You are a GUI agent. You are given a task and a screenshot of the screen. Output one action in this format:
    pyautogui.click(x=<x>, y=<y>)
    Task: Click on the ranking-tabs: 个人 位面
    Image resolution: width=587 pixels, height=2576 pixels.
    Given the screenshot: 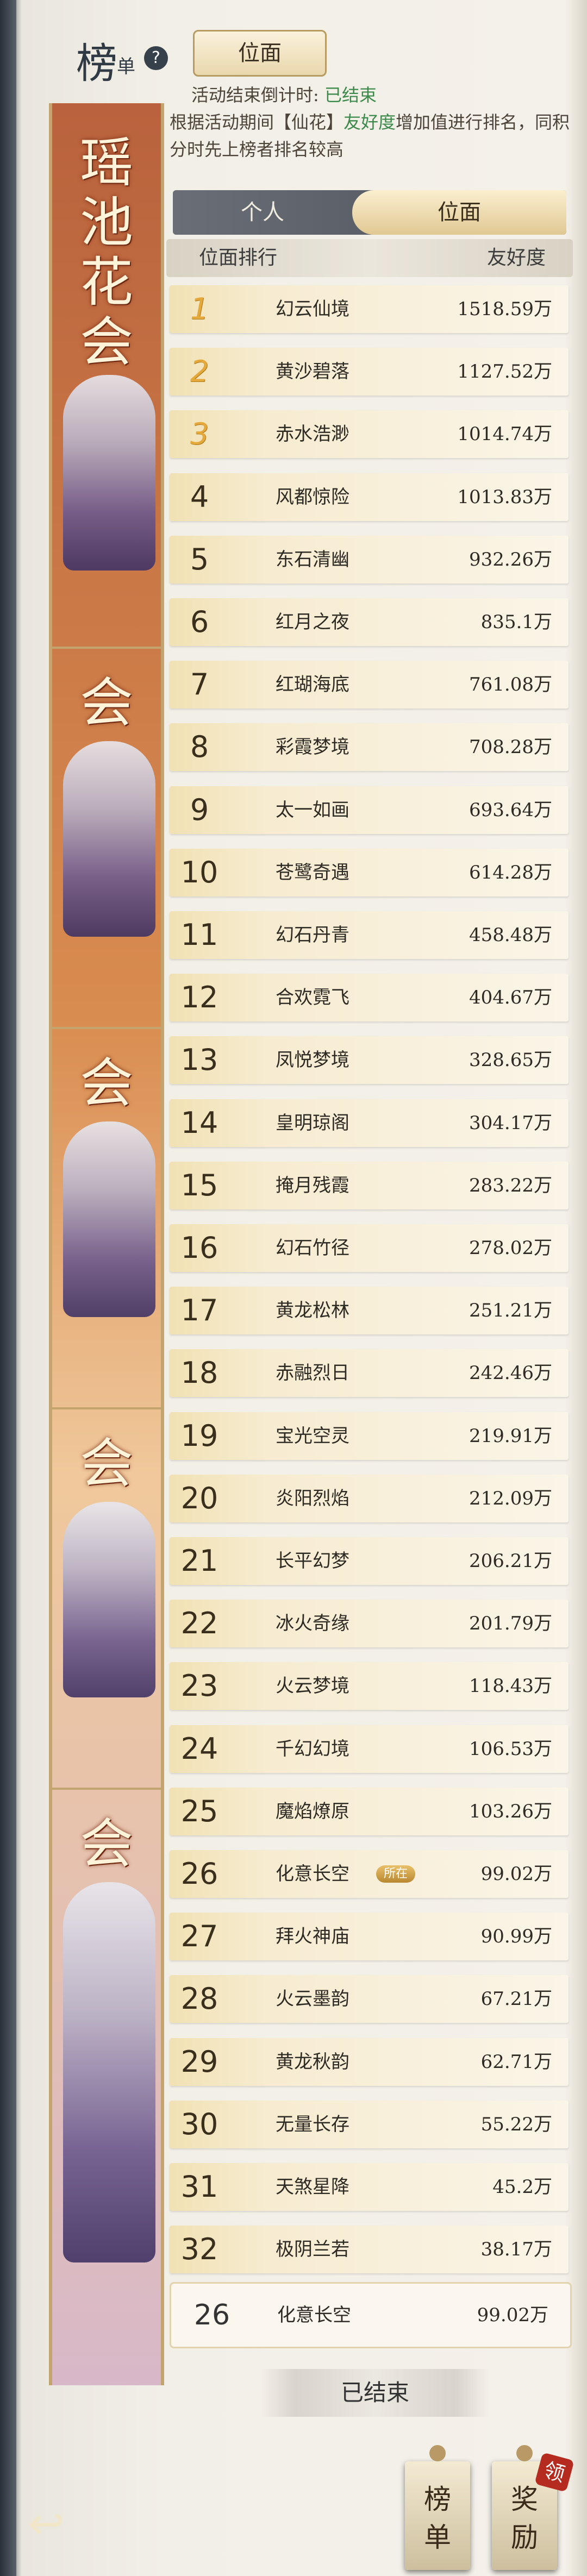 What is the action you would take?
    pyautogui.click(x=370, y=212)
    